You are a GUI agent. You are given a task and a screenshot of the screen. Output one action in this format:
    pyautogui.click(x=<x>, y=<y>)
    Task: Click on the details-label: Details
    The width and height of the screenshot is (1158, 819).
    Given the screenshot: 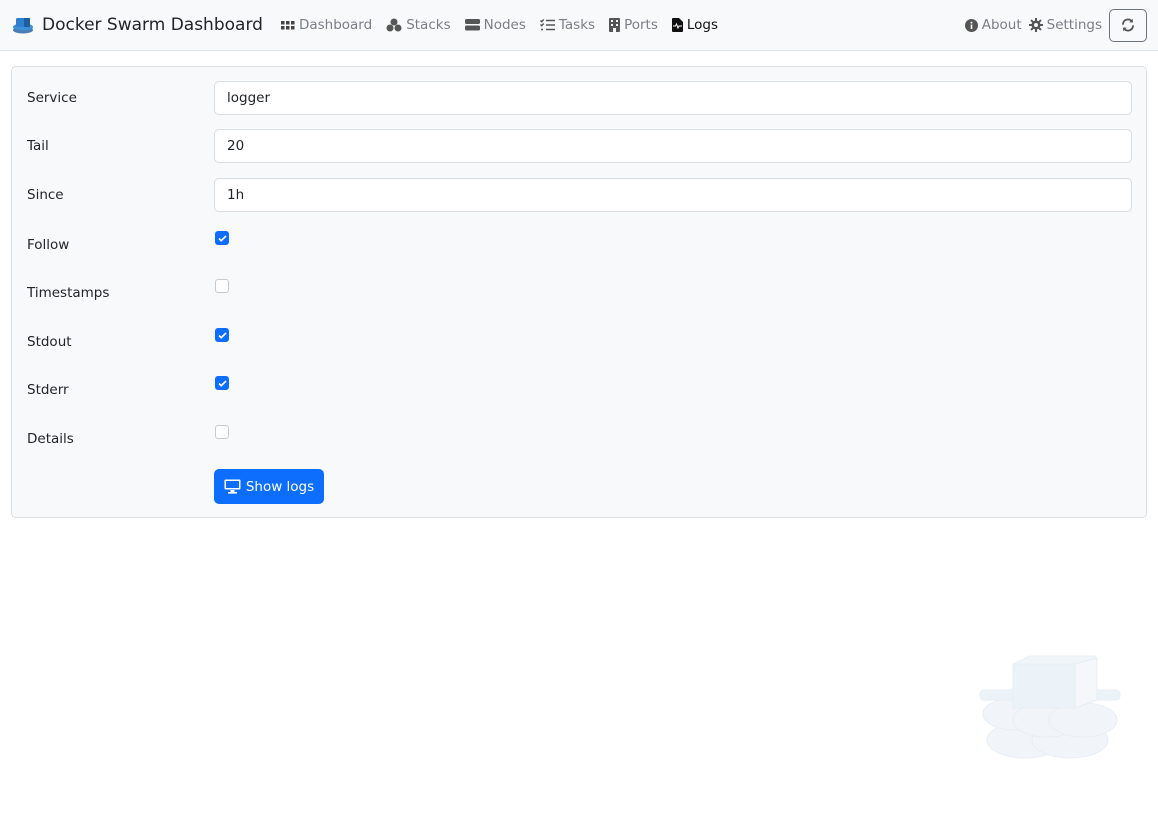 What is the action you would take?
    pyautogui.click(x=50, y=439)
    